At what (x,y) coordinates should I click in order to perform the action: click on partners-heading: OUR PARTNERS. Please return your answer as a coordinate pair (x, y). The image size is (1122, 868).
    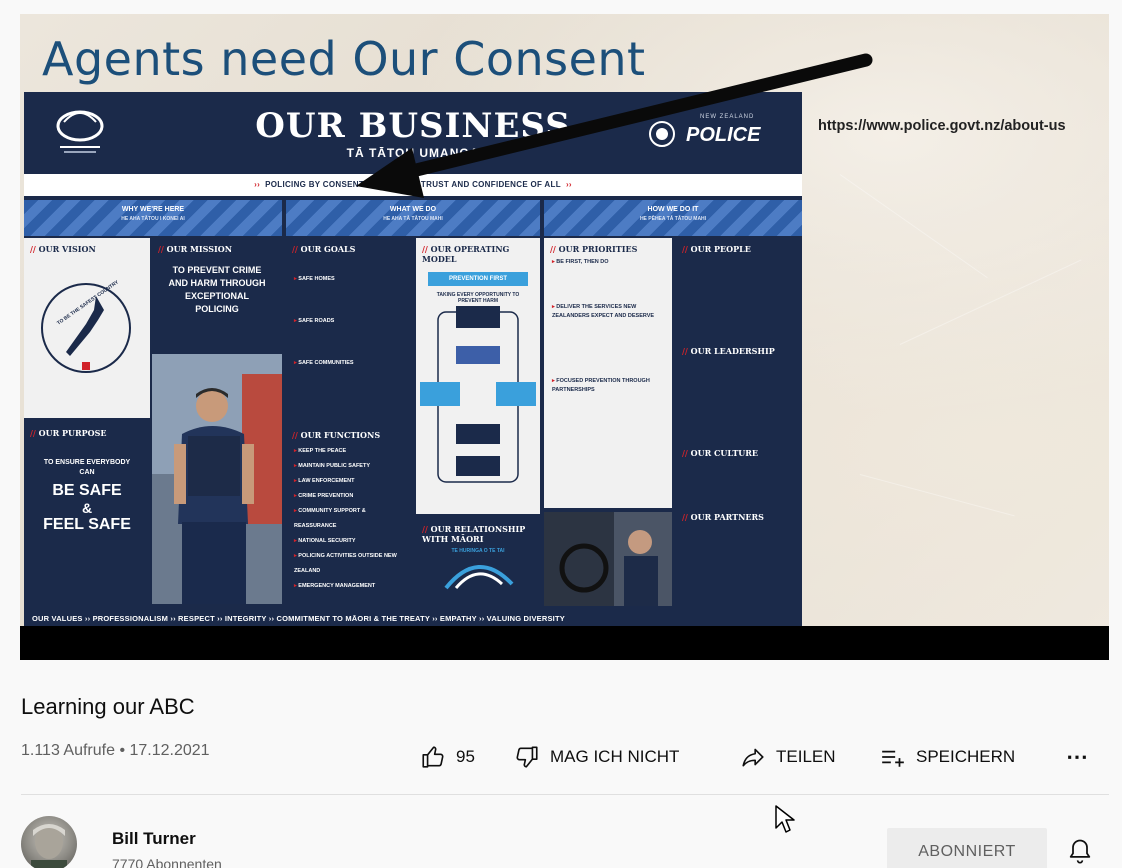
    Looking at the image, I should click on (727, 517).